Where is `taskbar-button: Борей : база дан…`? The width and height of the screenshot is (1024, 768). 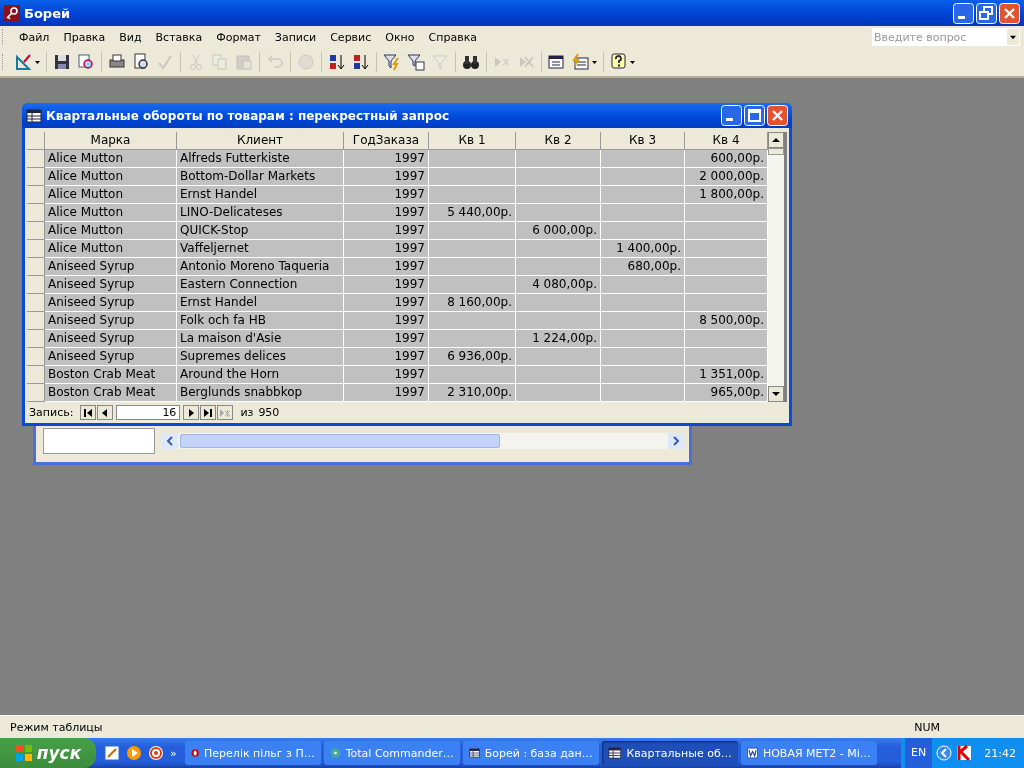
taskbar-button: Борей : база дан… is located at coordinates (530, 753).